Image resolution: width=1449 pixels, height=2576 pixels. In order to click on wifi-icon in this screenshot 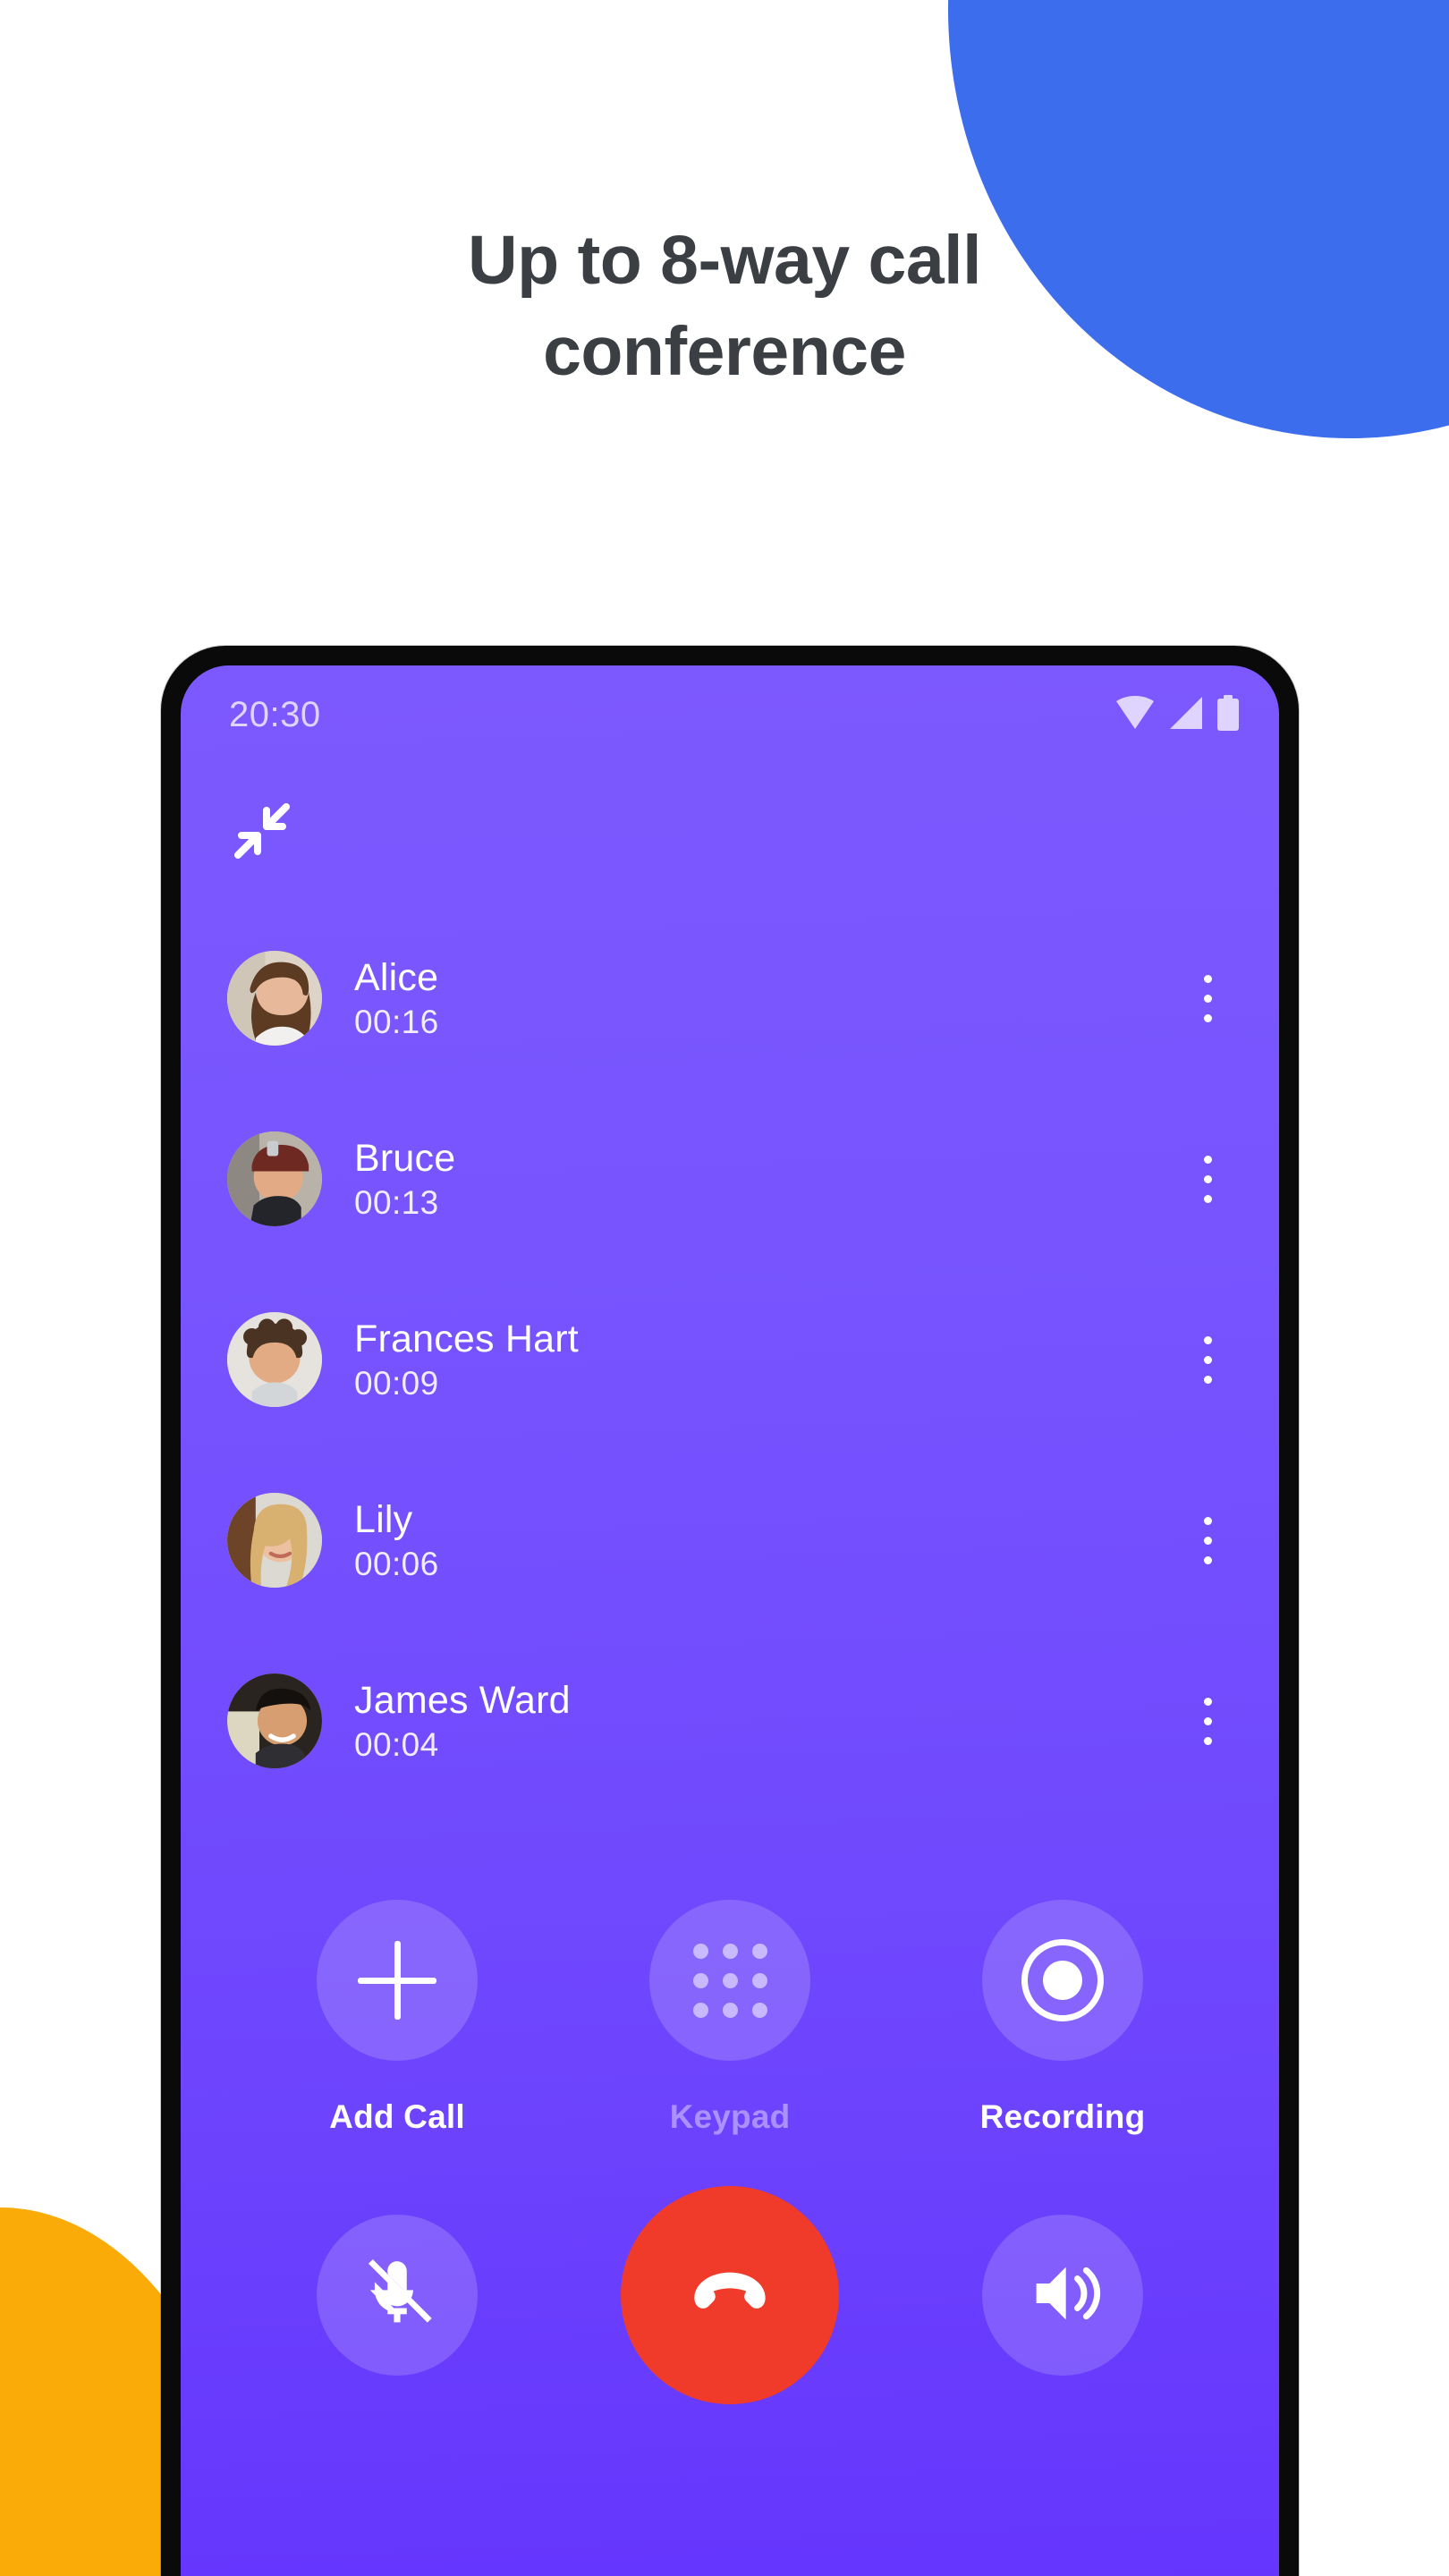, I will do `click(1135, 714)`.